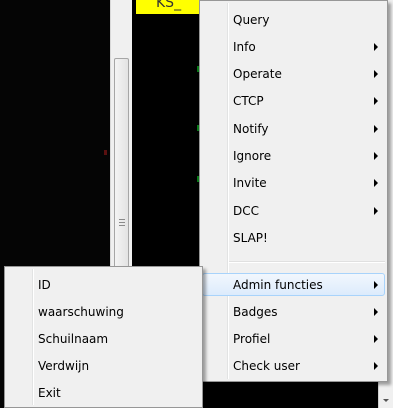  I want to click on submenu-item-schuilnaam: Schuilnaam, so click(103, 338).